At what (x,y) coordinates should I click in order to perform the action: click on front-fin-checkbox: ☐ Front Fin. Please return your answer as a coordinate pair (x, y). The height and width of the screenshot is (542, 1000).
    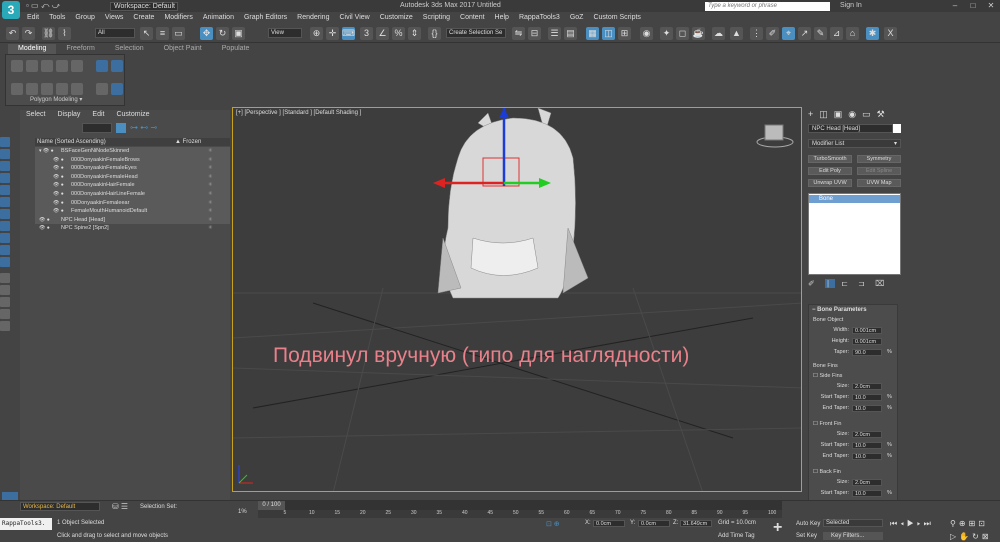
    Looking at the image, I should click on (827, 424).